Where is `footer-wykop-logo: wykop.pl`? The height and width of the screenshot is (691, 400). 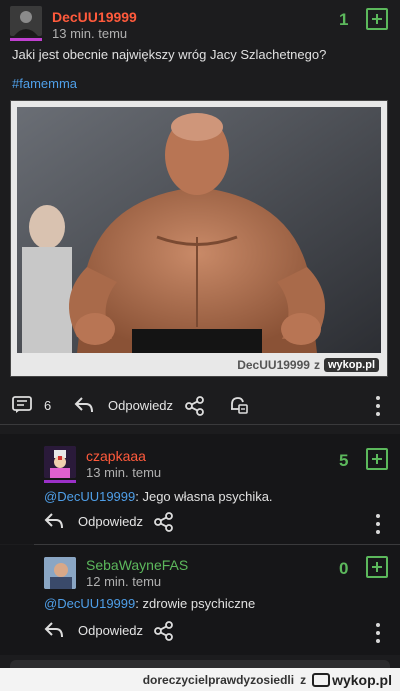 footer-wykop-logo: wykop.pl is located at coordinates (352, 680).